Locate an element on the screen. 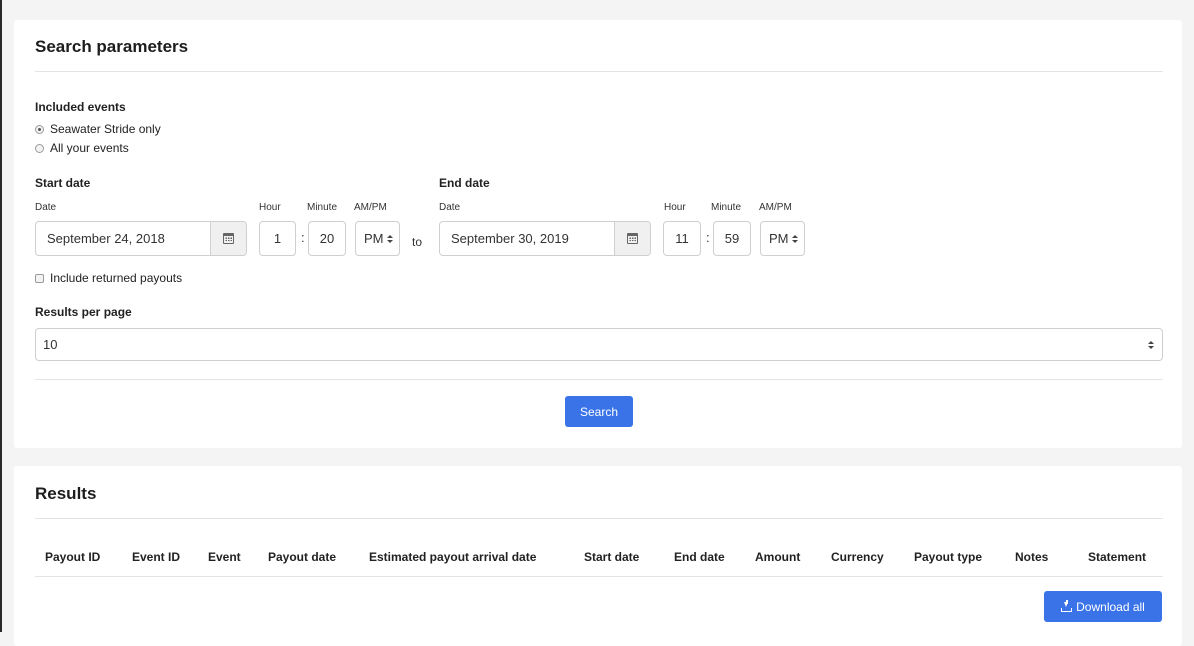 The height and width of the screenshot is (646, 1194). checkbox is located at coordinates (39, 278).